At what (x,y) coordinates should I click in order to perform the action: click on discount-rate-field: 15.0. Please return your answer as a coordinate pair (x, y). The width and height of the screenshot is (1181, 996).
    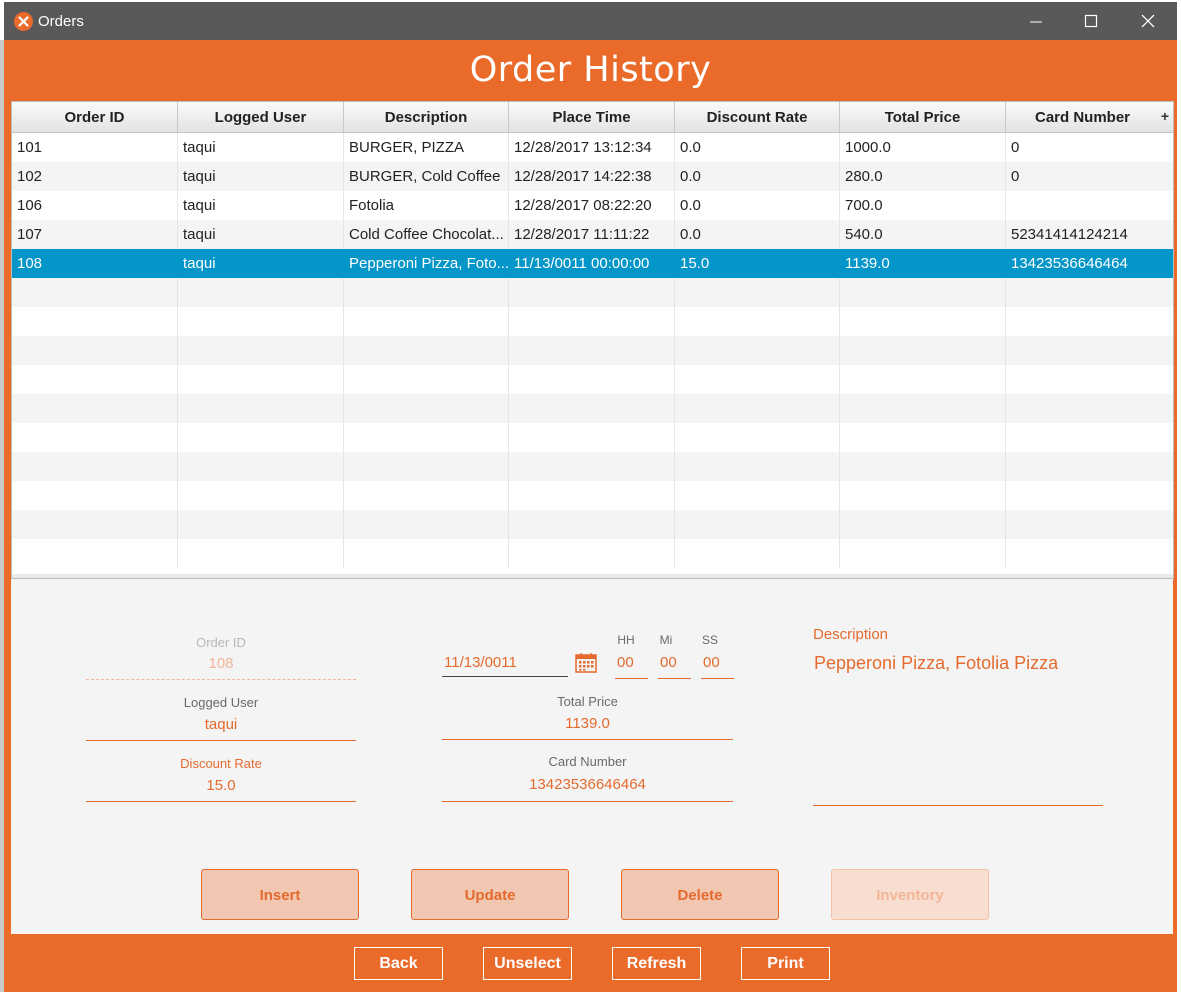
    Looking at the image, I should click on (221, 785).